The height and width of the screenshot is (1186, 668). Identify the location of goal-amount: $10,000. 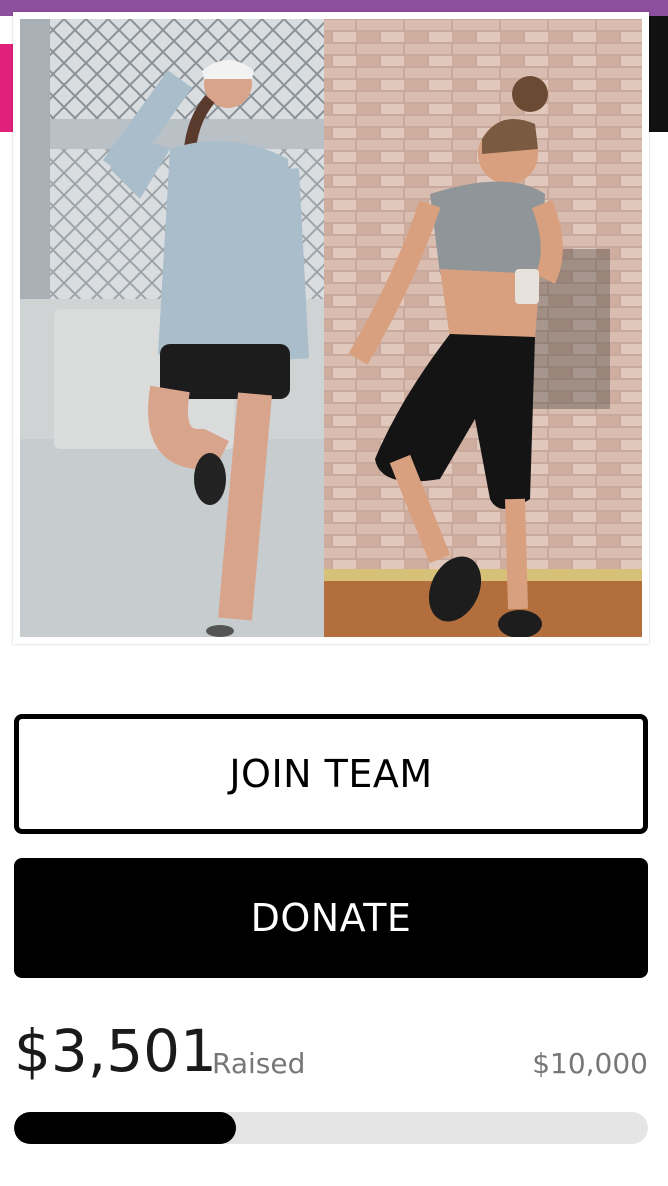
(590, 1063).